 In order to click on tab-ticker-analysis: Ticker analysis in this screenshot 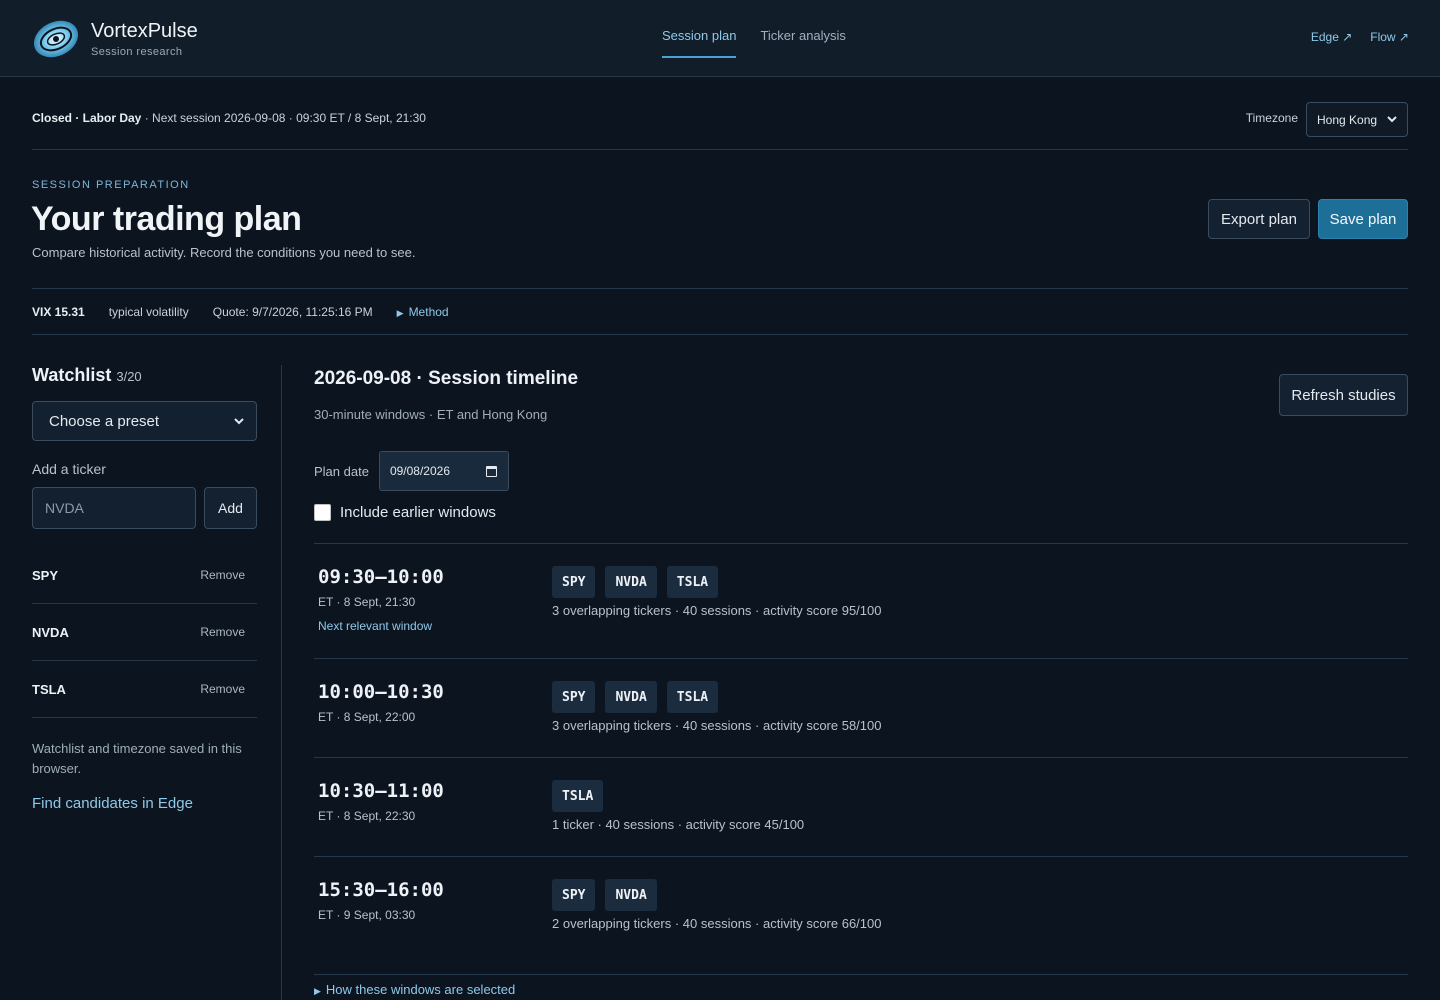, I will do `click(802, 43)`.